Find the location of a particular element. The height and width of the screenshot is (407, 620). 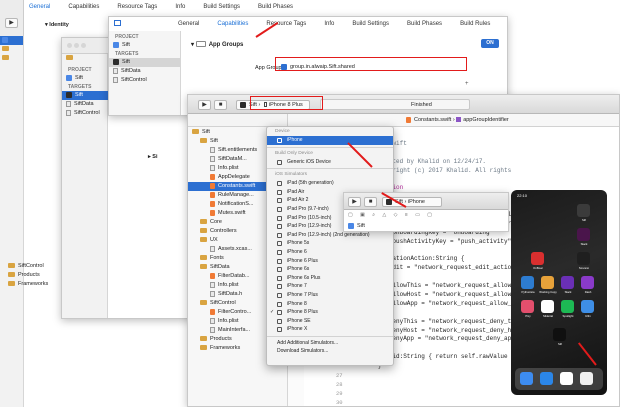

sidebar-row: SiftControl is located at coordinates (34, 266).